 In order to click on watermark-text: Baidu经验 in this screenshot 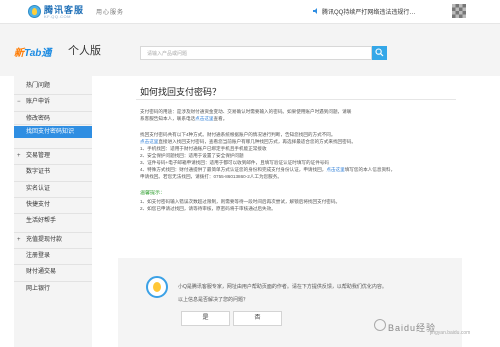, I will do `click(412, 328)`.